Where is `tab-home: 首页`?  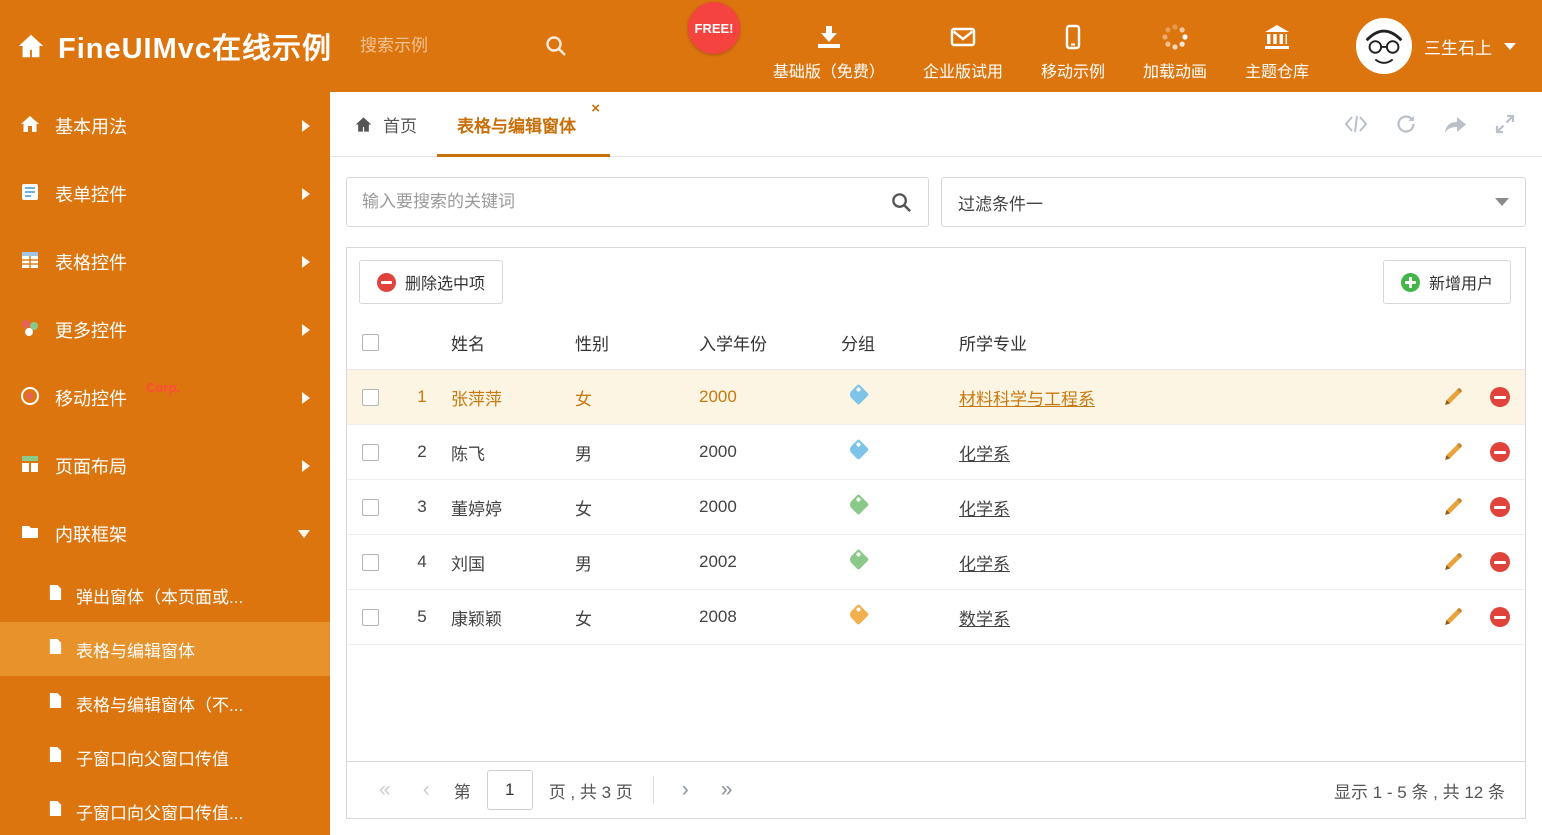
tab-home: 首页 is located at coordinates (385, 124).